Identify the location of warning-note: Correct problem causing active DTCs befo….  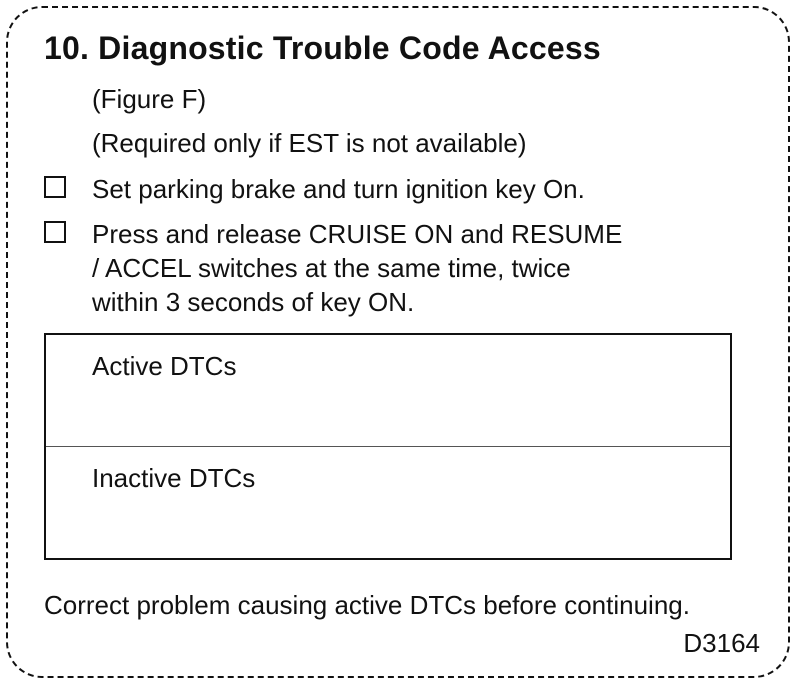
(367, 605).